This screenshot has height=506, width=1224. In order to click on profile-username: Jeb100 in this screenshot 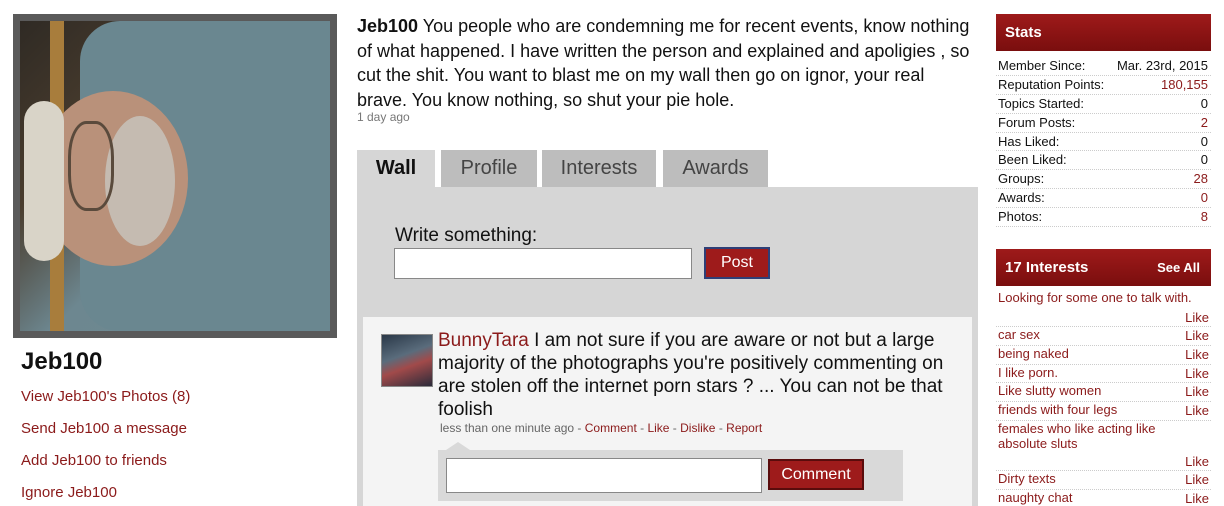, I will do `click(62, 361)`.